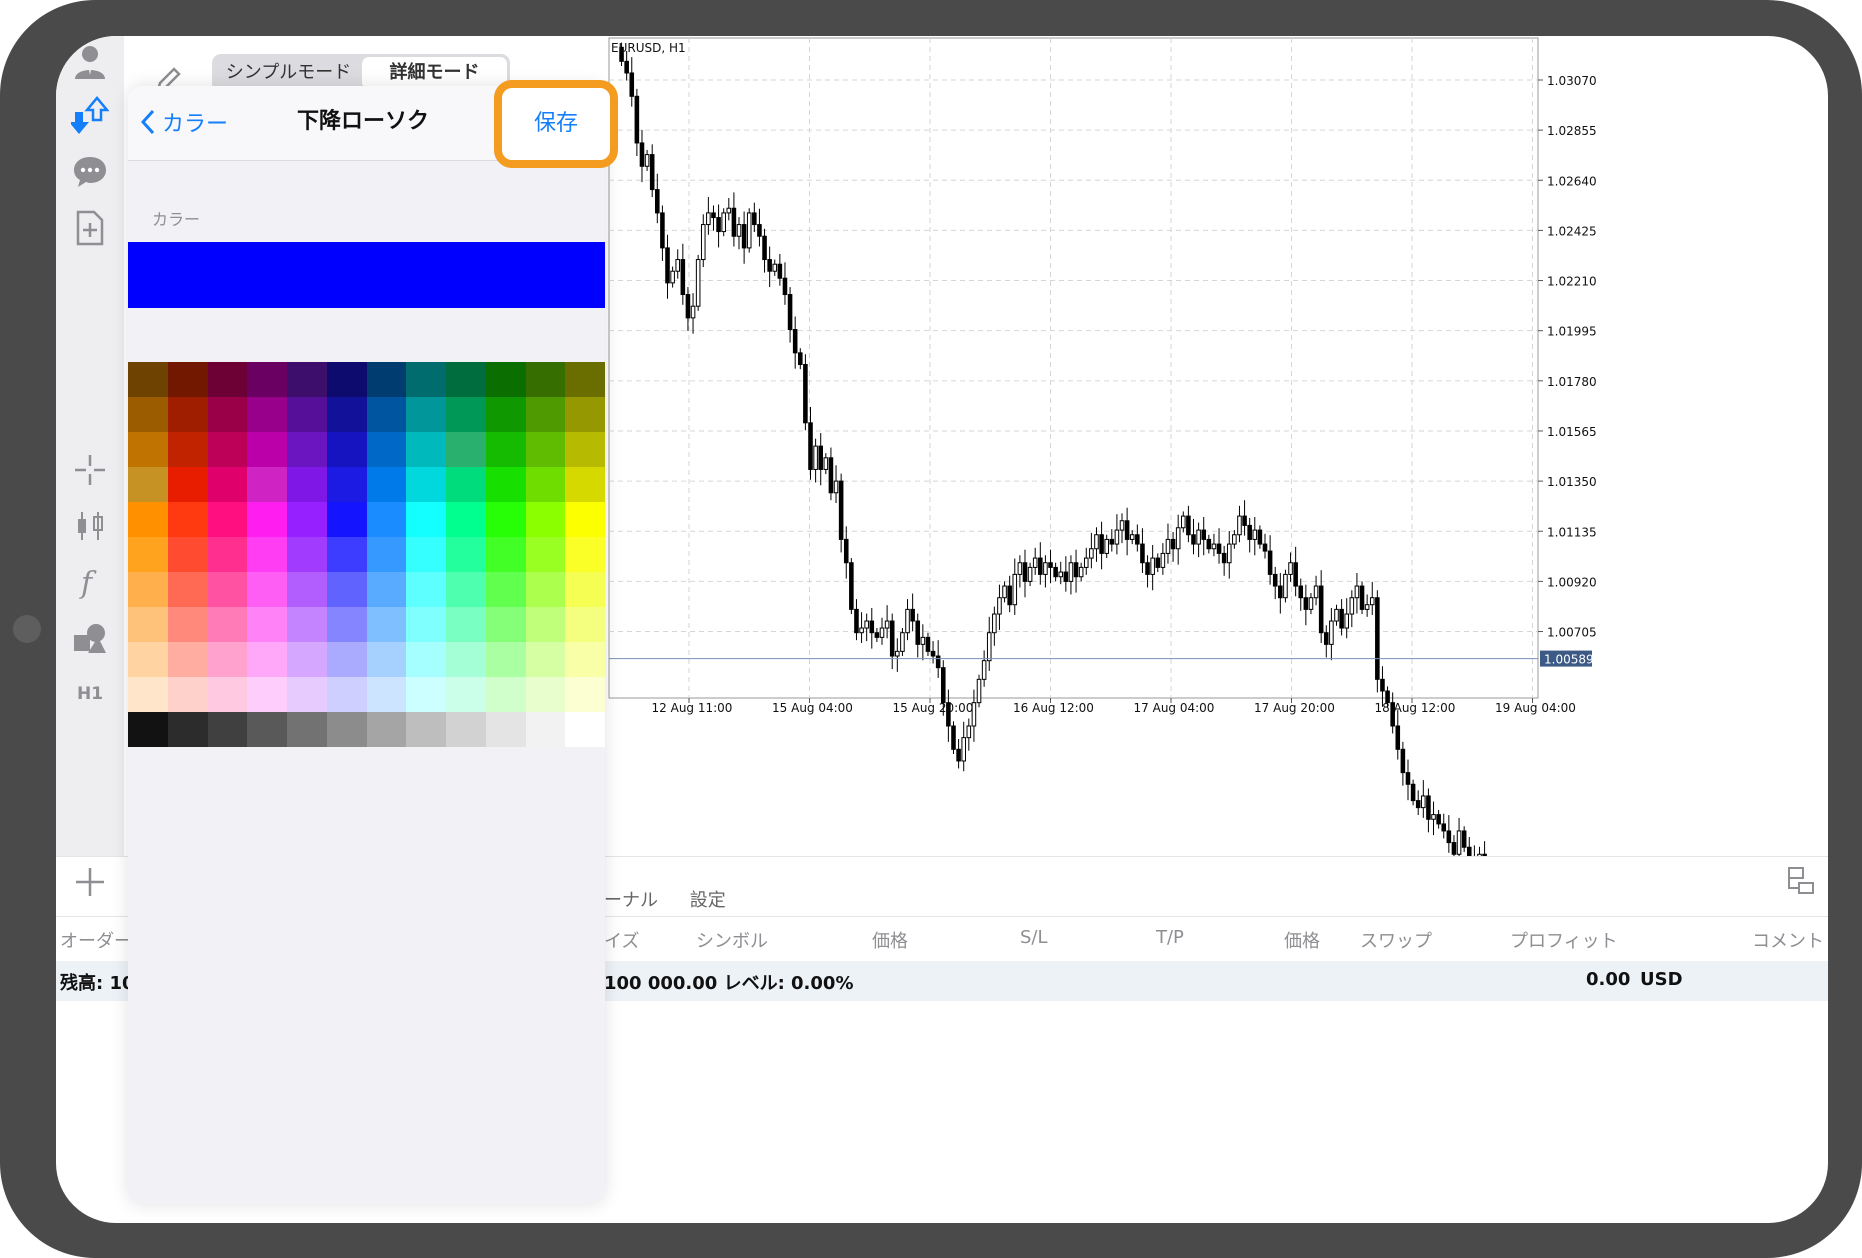 This screenshot has height=1258, width=1862. I want to click on layout-icon, so click(1801, 881).